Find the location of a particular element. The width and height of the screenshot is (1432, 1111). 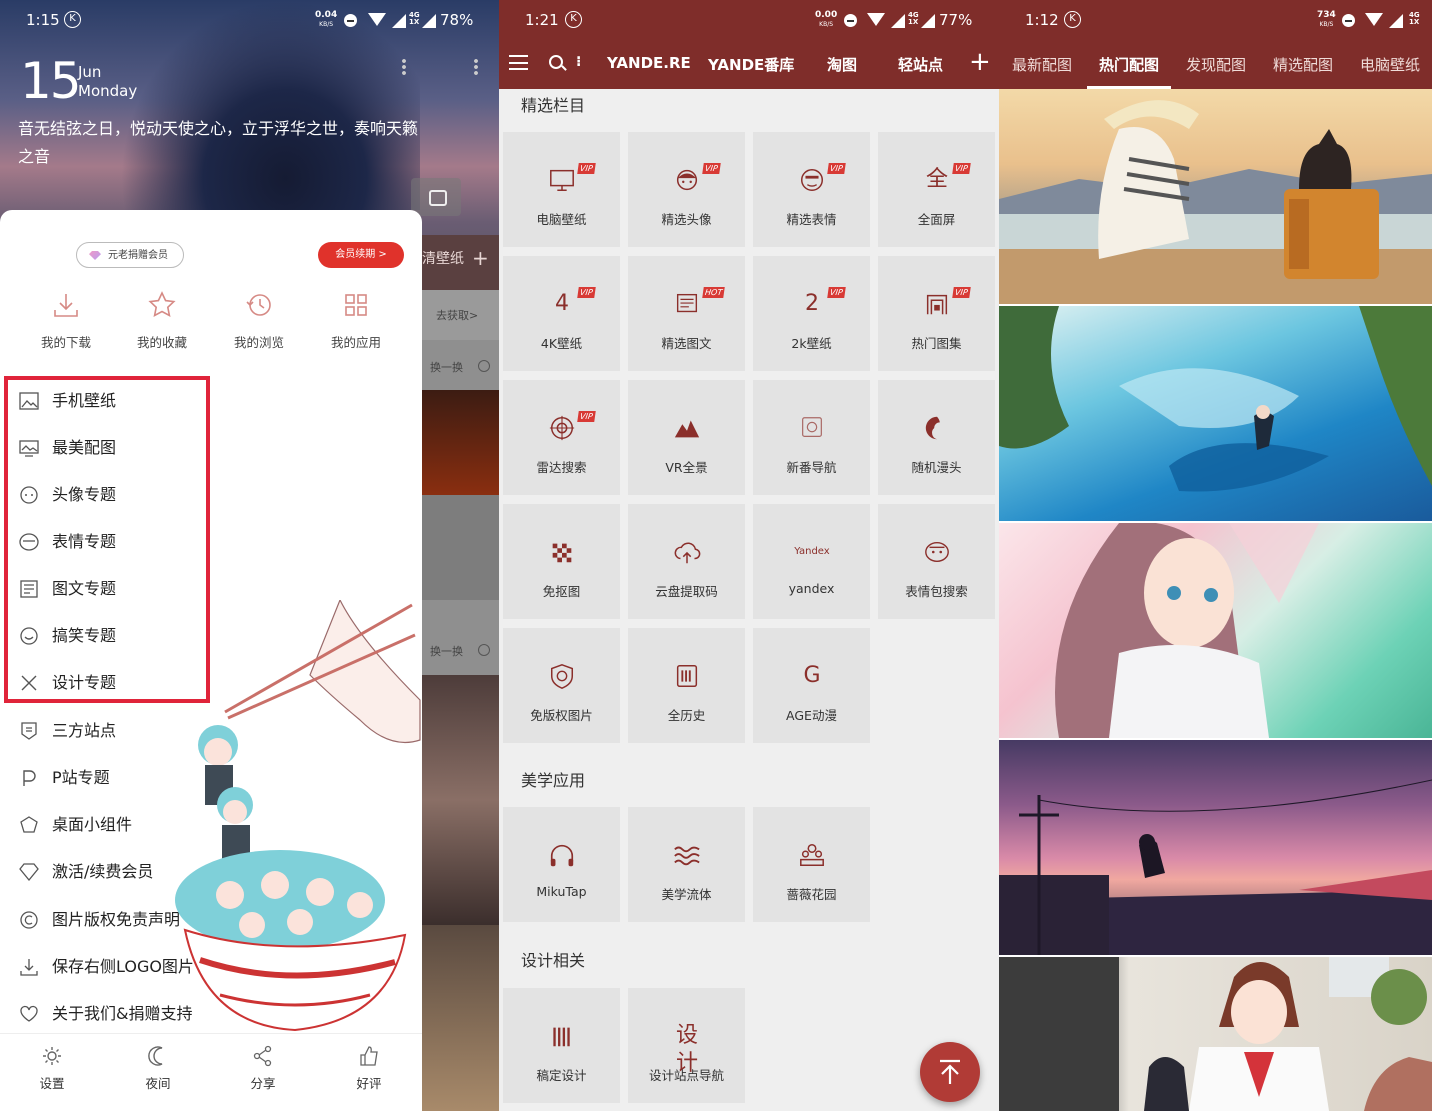

quick-action-downloads: 我的下载 is located at coordinates (66, 320).